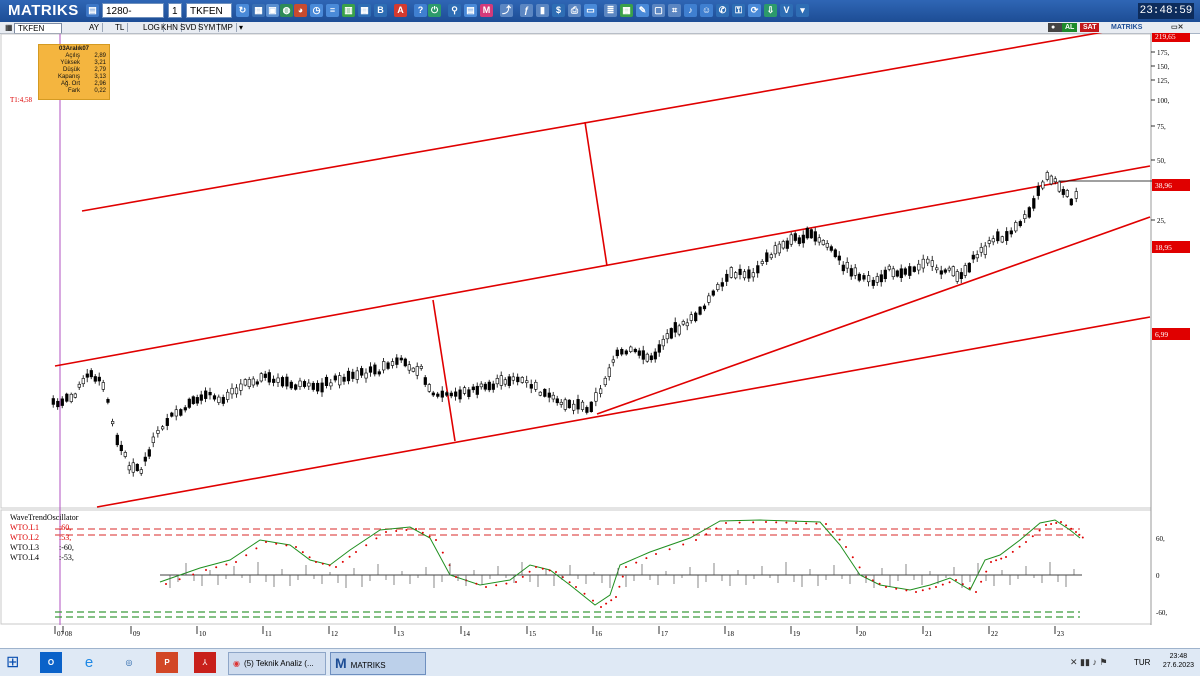  Describe the element at coordinates (610, 10) in the screenshot. I see `stack-icon: ≣` at that location.